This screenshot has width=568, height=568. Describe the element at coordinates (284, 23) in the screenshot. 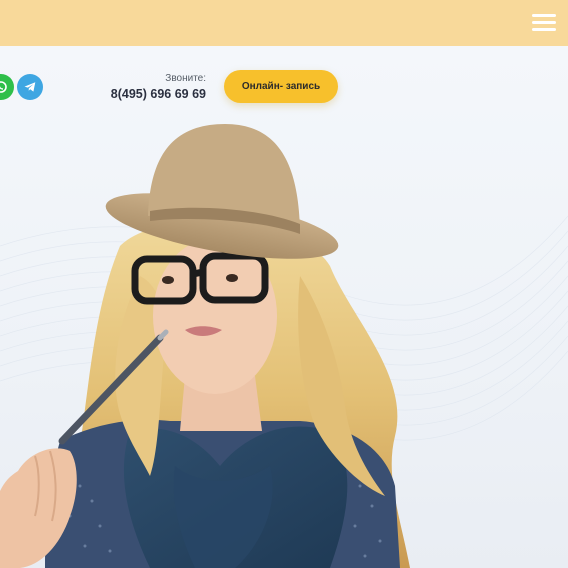

I see `top-bar` at that location.